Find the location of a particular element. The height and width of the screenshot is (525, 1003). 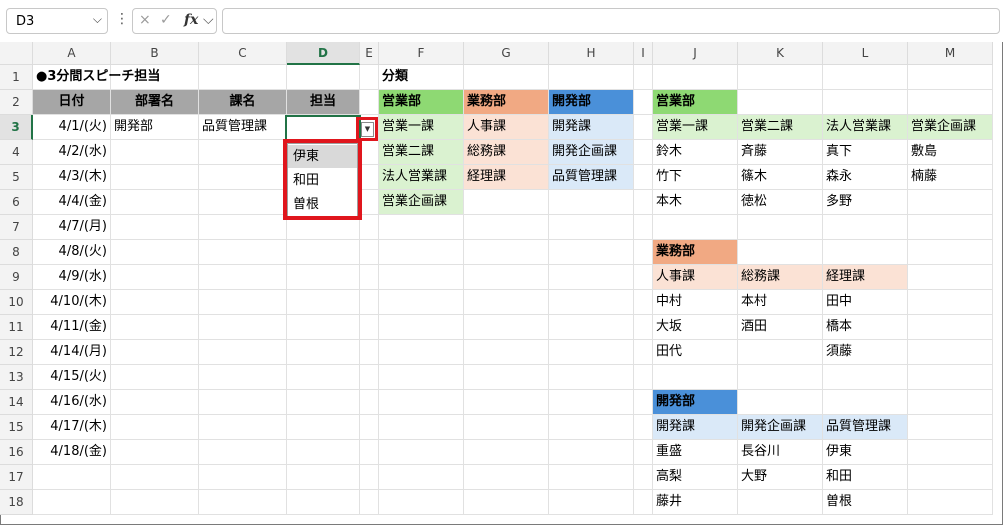

cell-m5: 楠藤 is located at coordinates (950, 177).